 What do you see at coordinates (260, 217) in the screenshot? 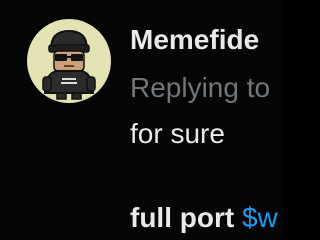
I see `cashtag-link: $w` at bounding box center [260, 217].